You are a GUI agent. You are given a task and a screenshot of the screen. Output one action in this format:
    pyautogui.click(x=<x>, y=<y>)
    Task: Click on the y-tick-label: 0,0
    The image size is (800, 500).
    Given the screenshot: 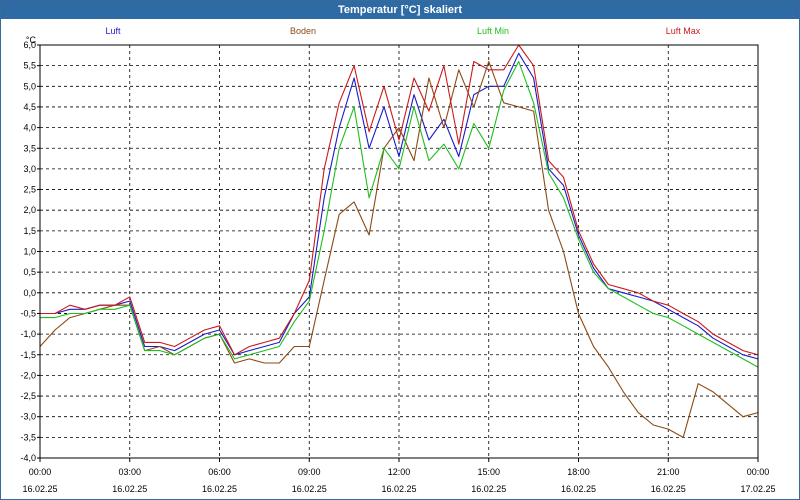 What is the action you would take?
    pyautogui.click(x=29, y=293)
    